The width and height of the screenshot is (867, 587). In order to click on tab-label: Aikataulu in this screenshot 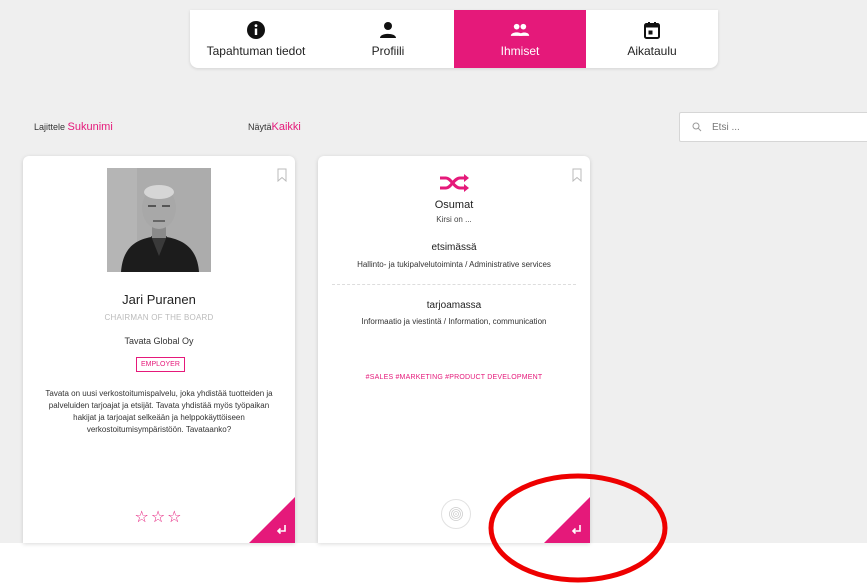, I will do `click(652, 51)`.